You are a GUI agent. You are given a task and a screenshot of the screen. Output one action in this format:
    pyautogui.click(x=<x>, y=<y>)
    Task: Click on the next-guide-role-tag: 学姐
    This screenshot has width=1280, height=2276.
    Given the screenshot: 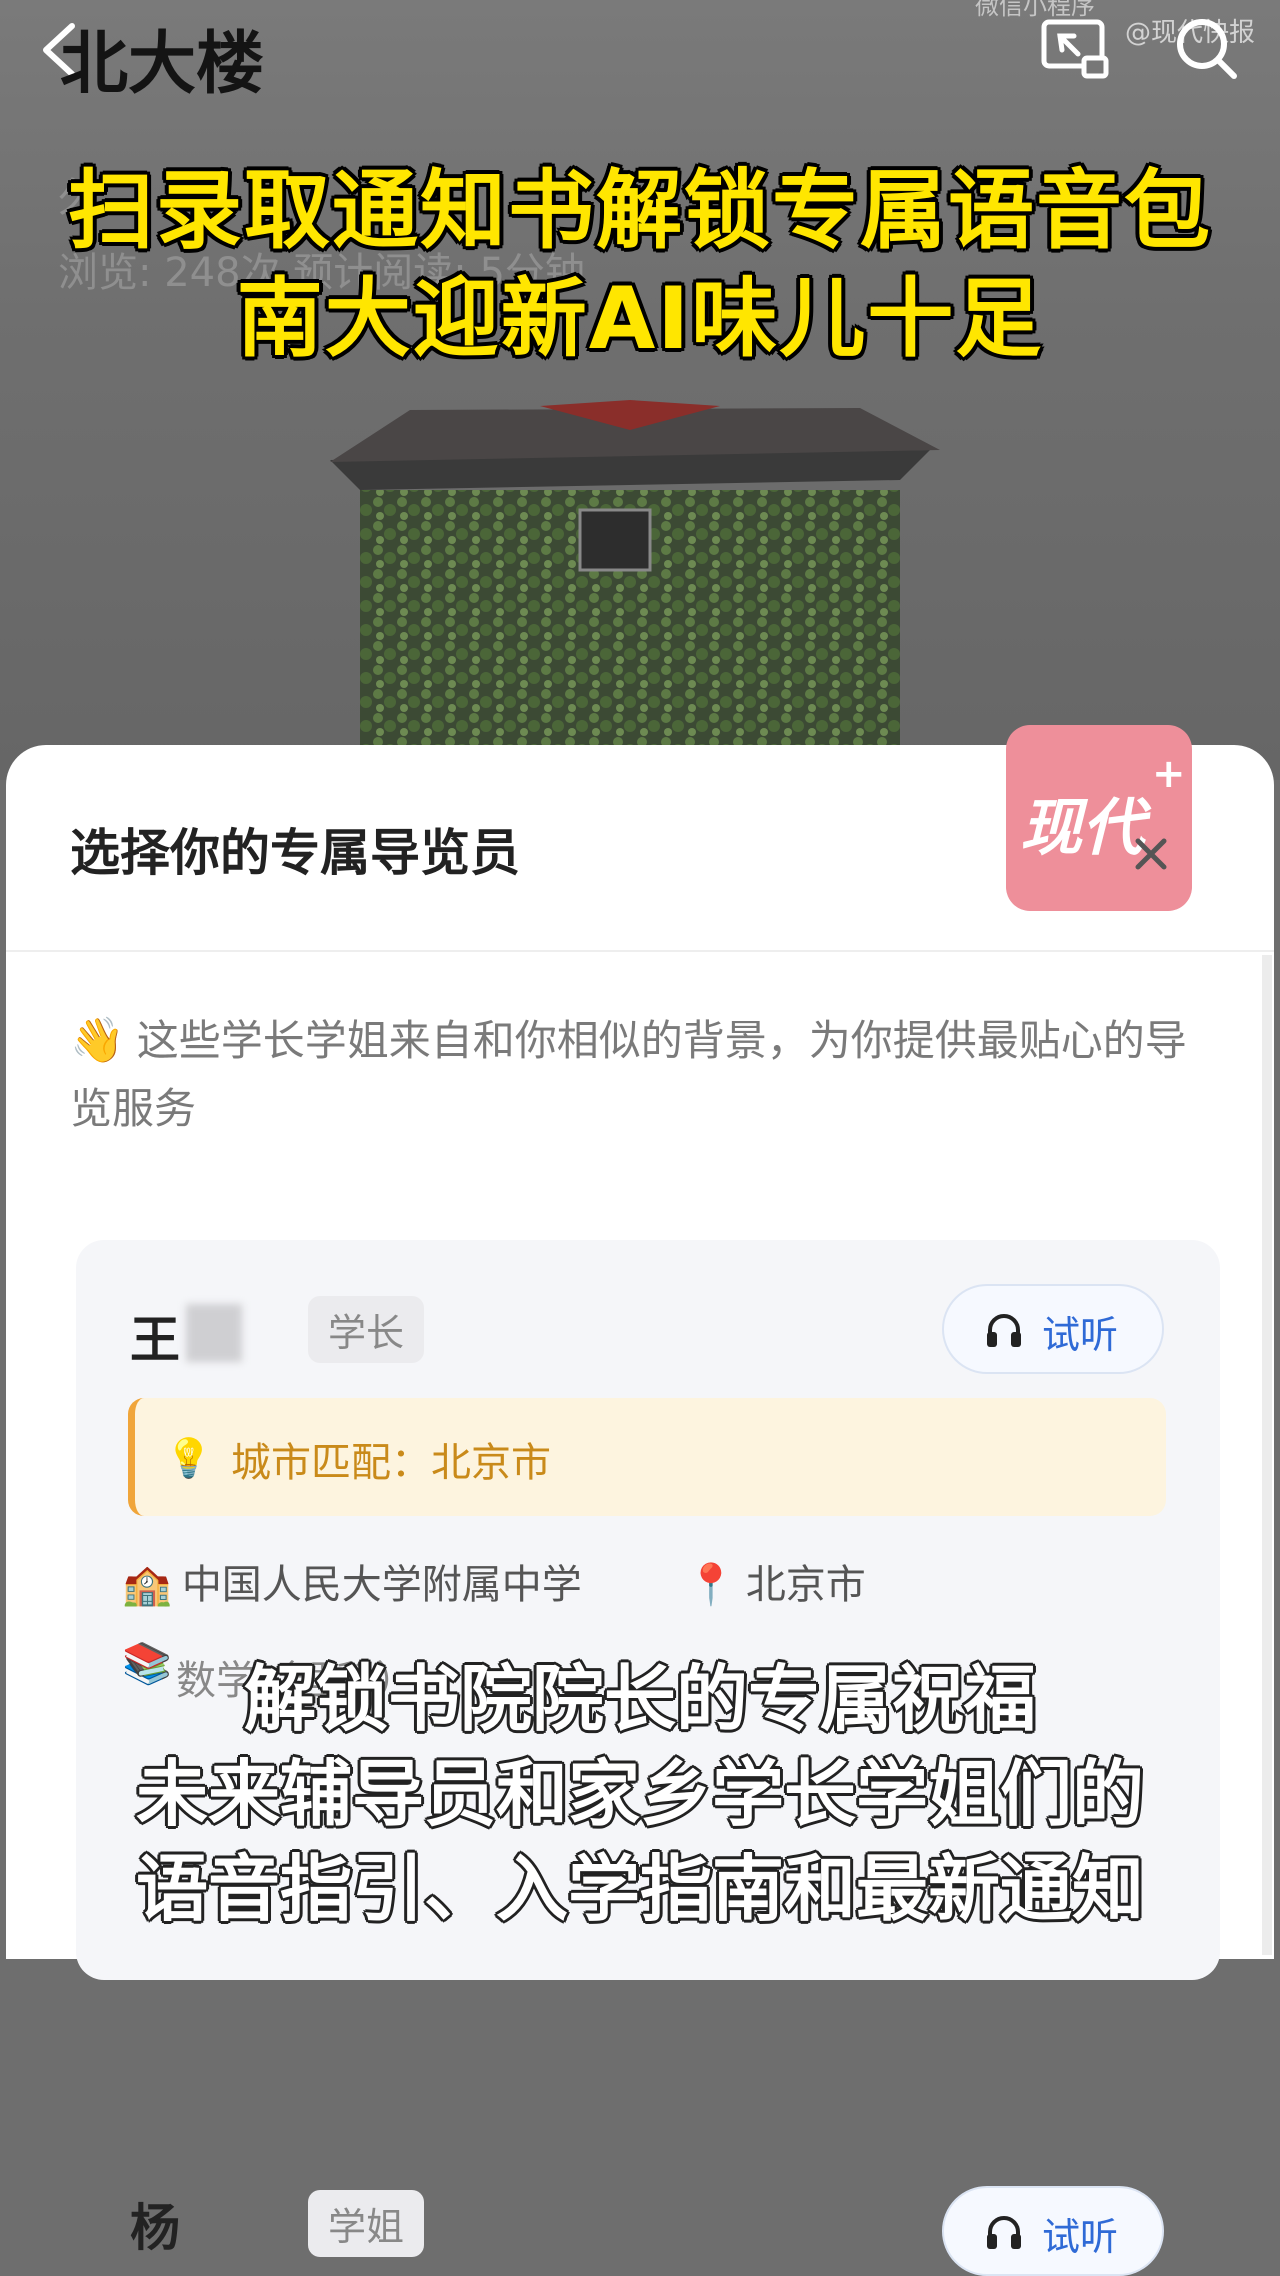 What is the action you would take?
    pyautogui.click(x=366, y=2223)
    